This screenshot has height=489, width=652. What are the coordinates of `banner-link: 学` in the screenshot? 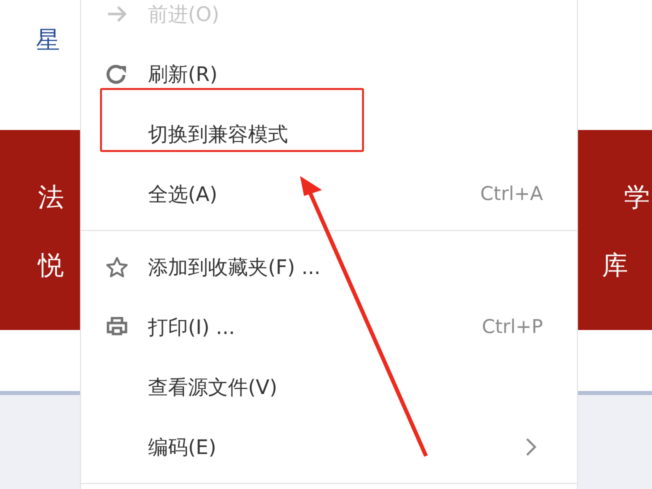 It's located at (637, 198).